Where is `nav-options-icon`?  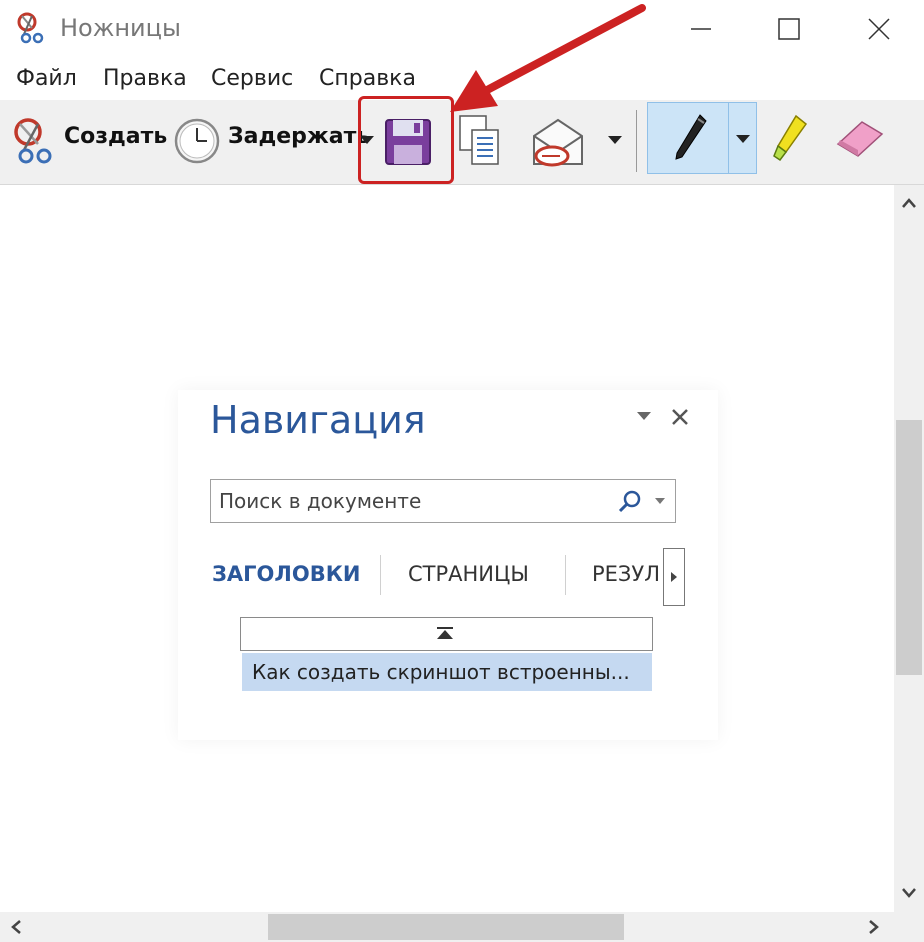
nav-options-icon is located at coordinates (644, 416).